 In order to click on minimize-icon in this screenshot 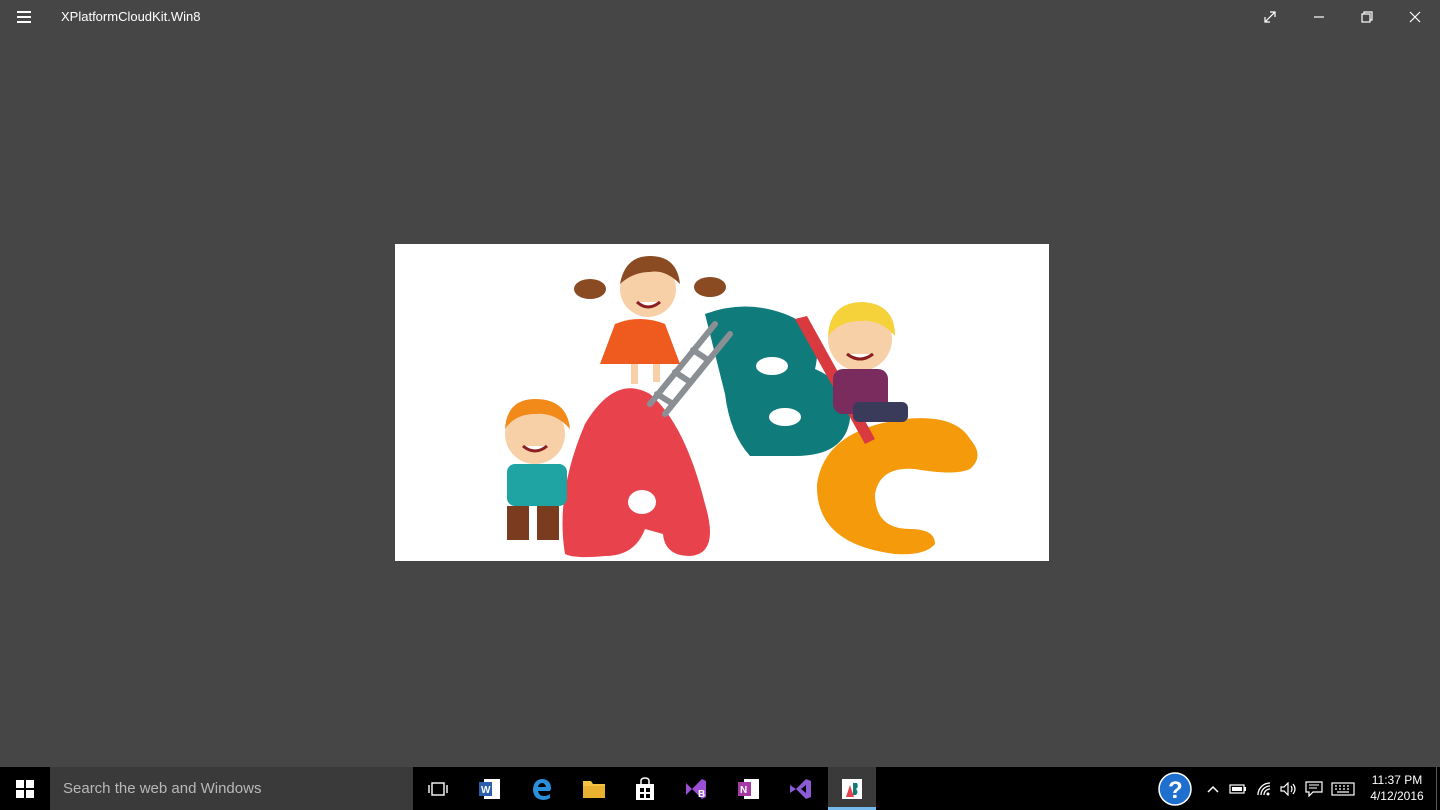, I will do `click(1319, 17)`.